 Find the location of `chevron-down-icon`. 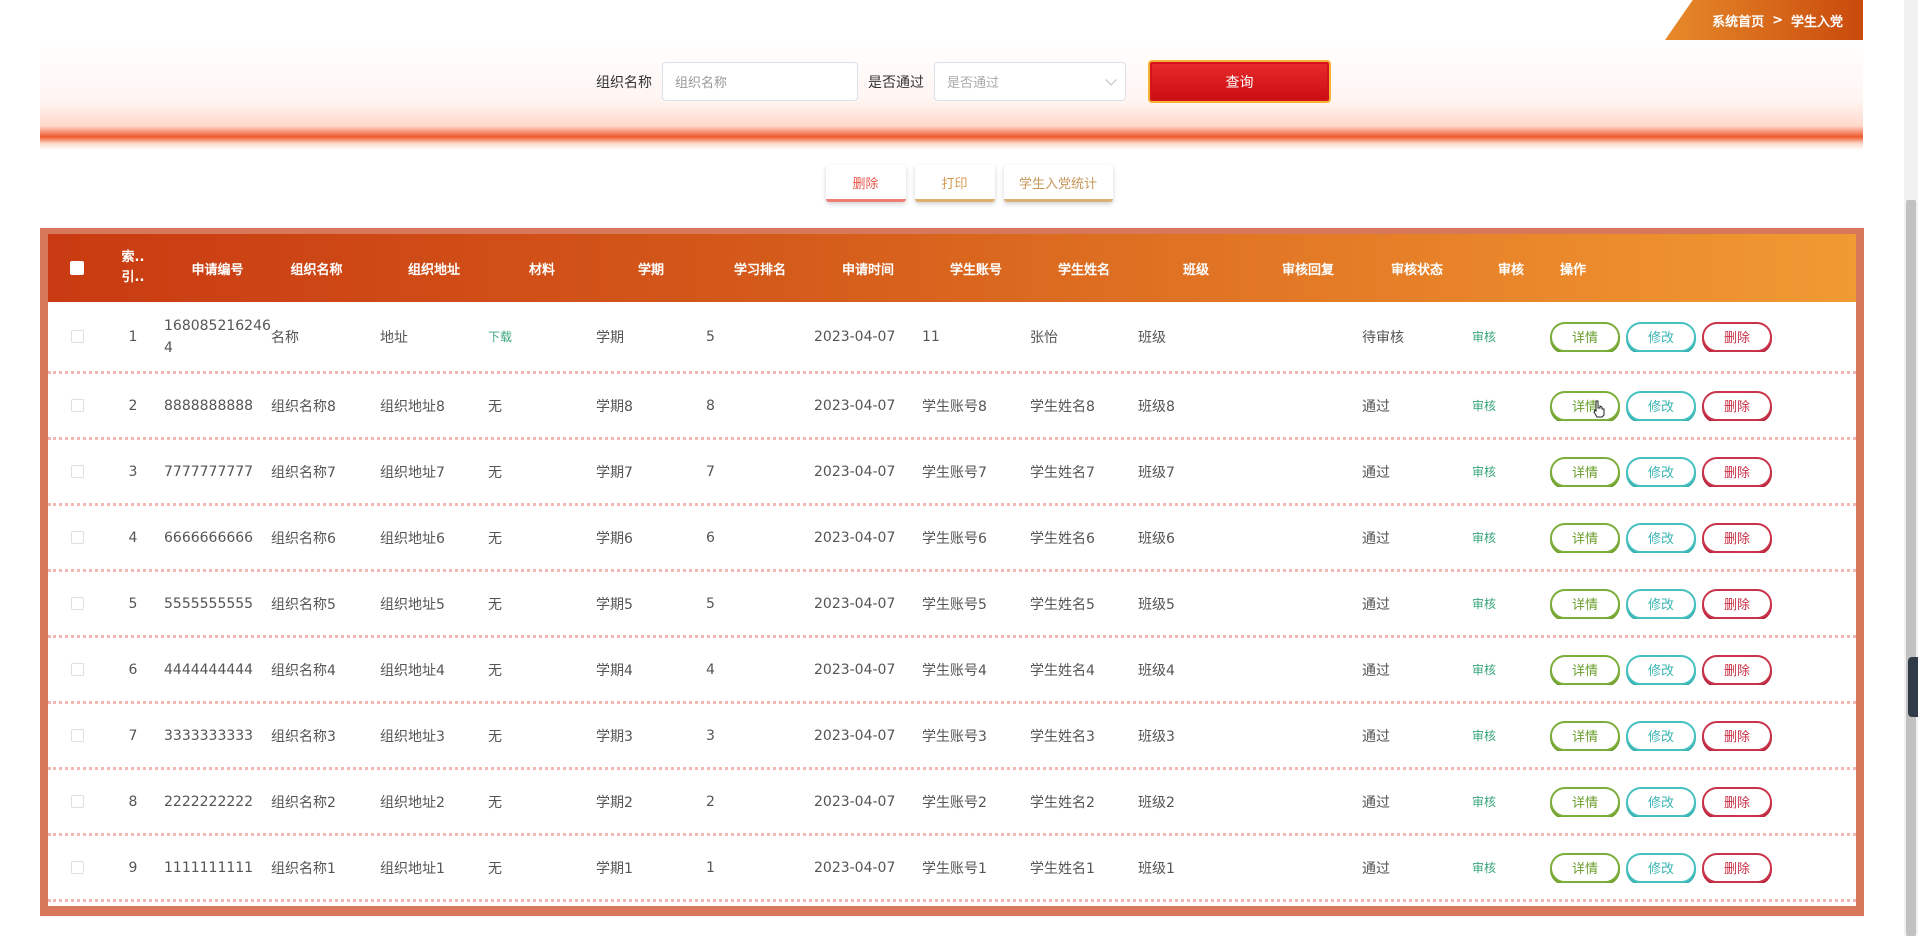

chevron-down-icon is located at coordinates (1111, 79).